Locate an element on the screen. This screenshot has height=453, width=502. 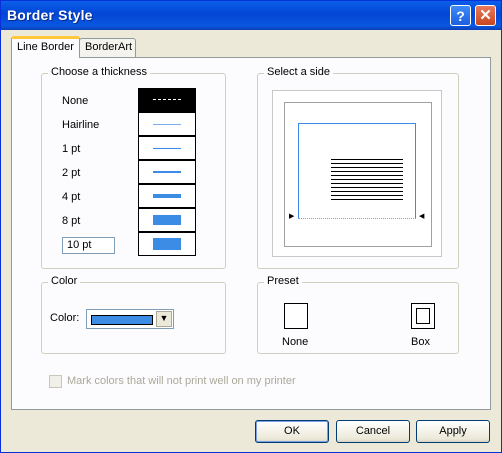
side-preview: ▶ ◀ is located at coordinates (357, 173).